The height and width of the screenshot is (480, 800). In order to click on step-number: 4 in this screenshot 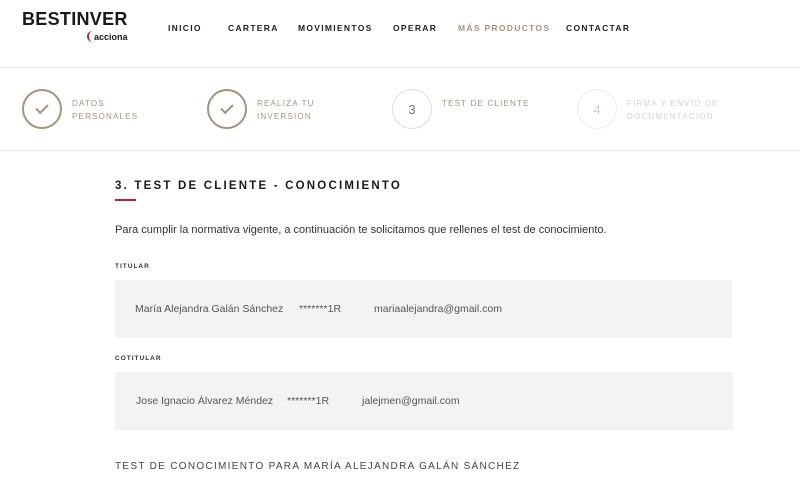, I will do `click(597, 109)`.